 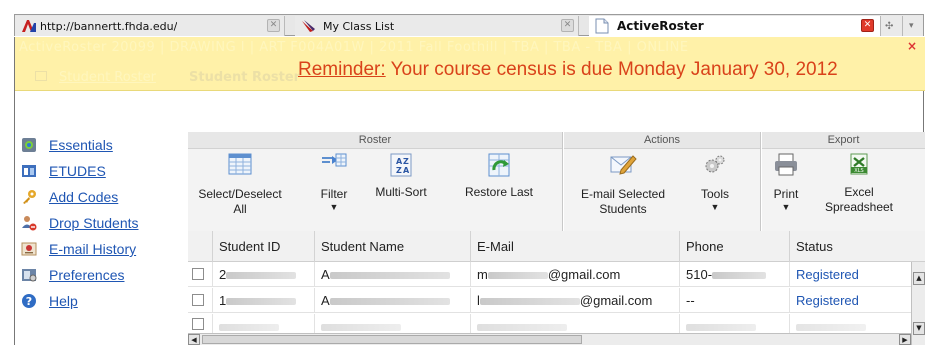 What do you see at coordinates (240, 184) in the screenshot?
I see `select-deselect-all-button: Select/Deselect All` at bounding box center [240, 184].